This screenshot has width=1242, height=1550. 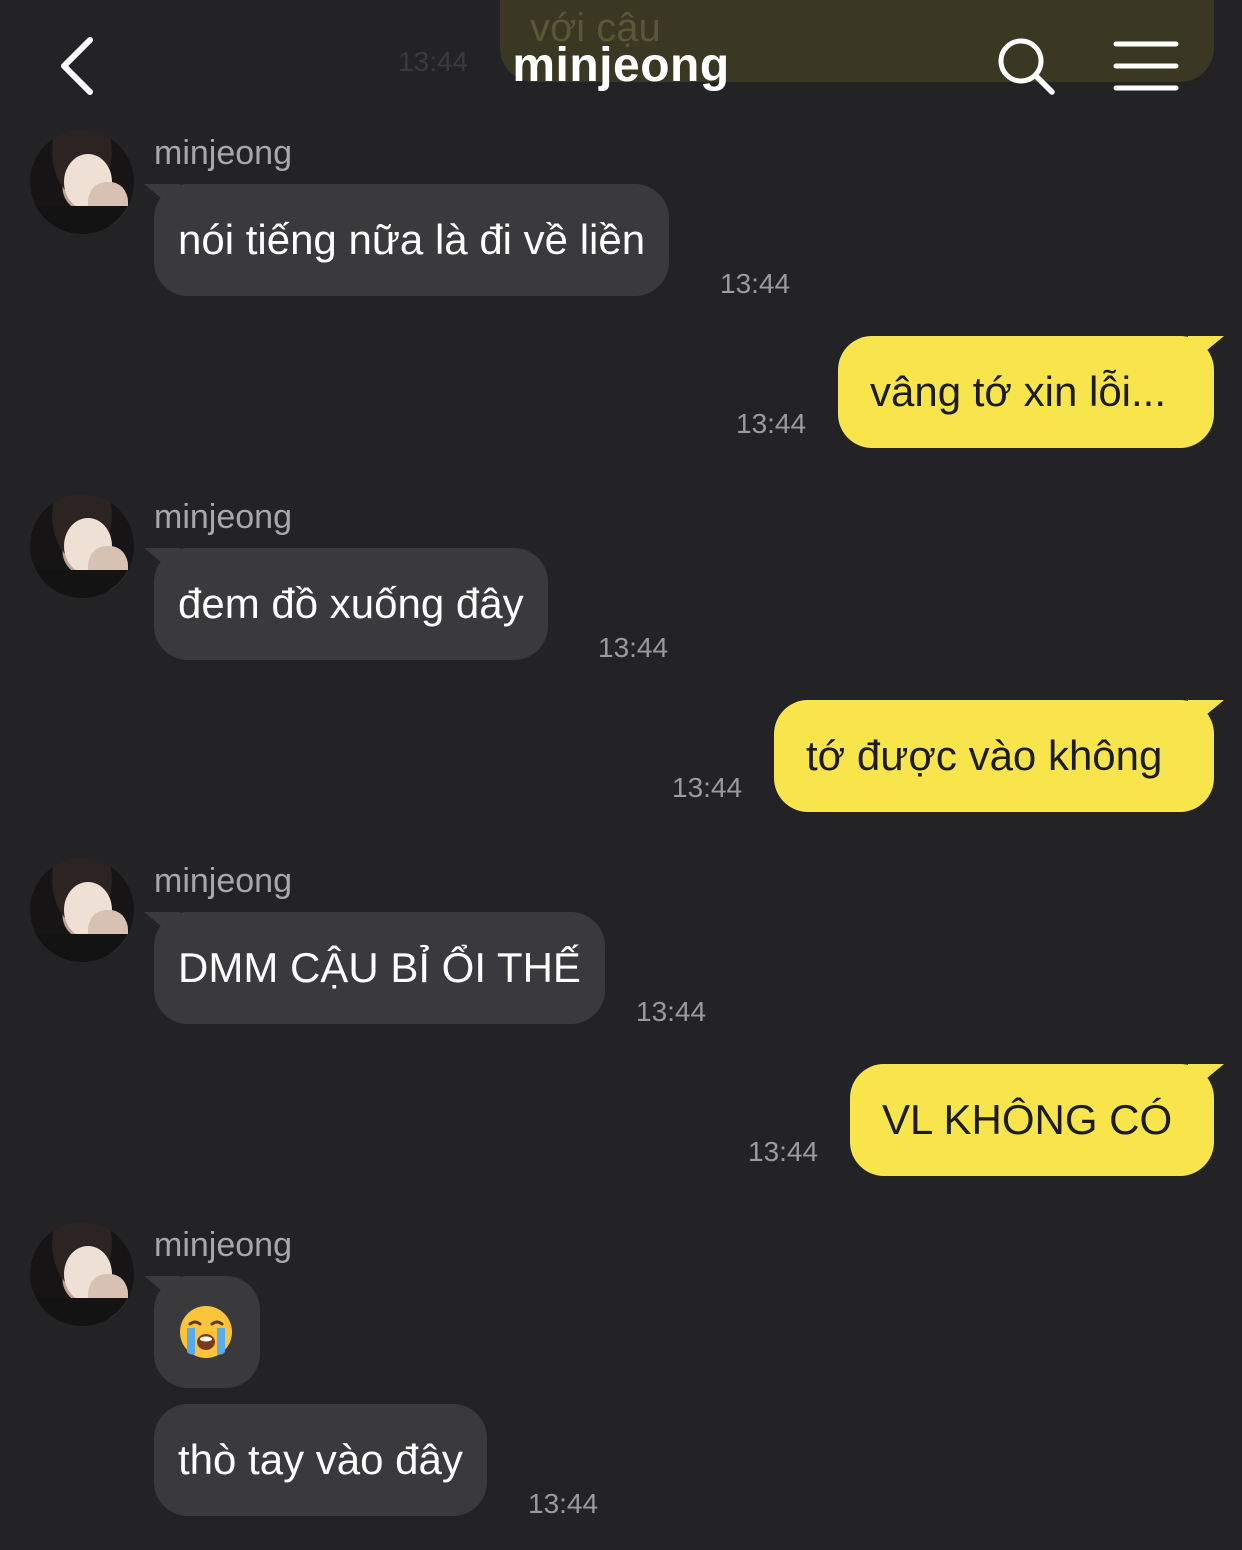 I want to click on message-text: đem đồ xuống đây, so click(x=351, y=603).